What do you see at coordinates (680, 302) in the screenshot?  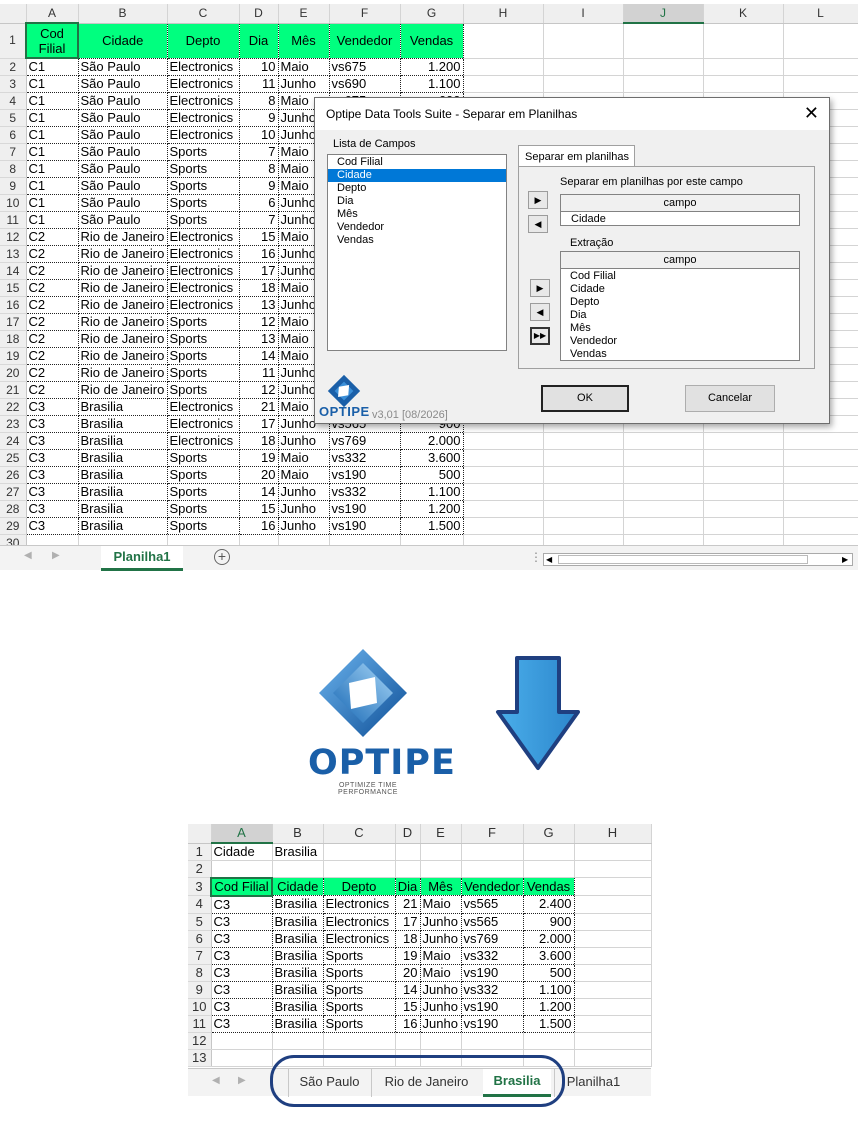 I see `extract-list-item: Depto` at bounding box center [680, 302].